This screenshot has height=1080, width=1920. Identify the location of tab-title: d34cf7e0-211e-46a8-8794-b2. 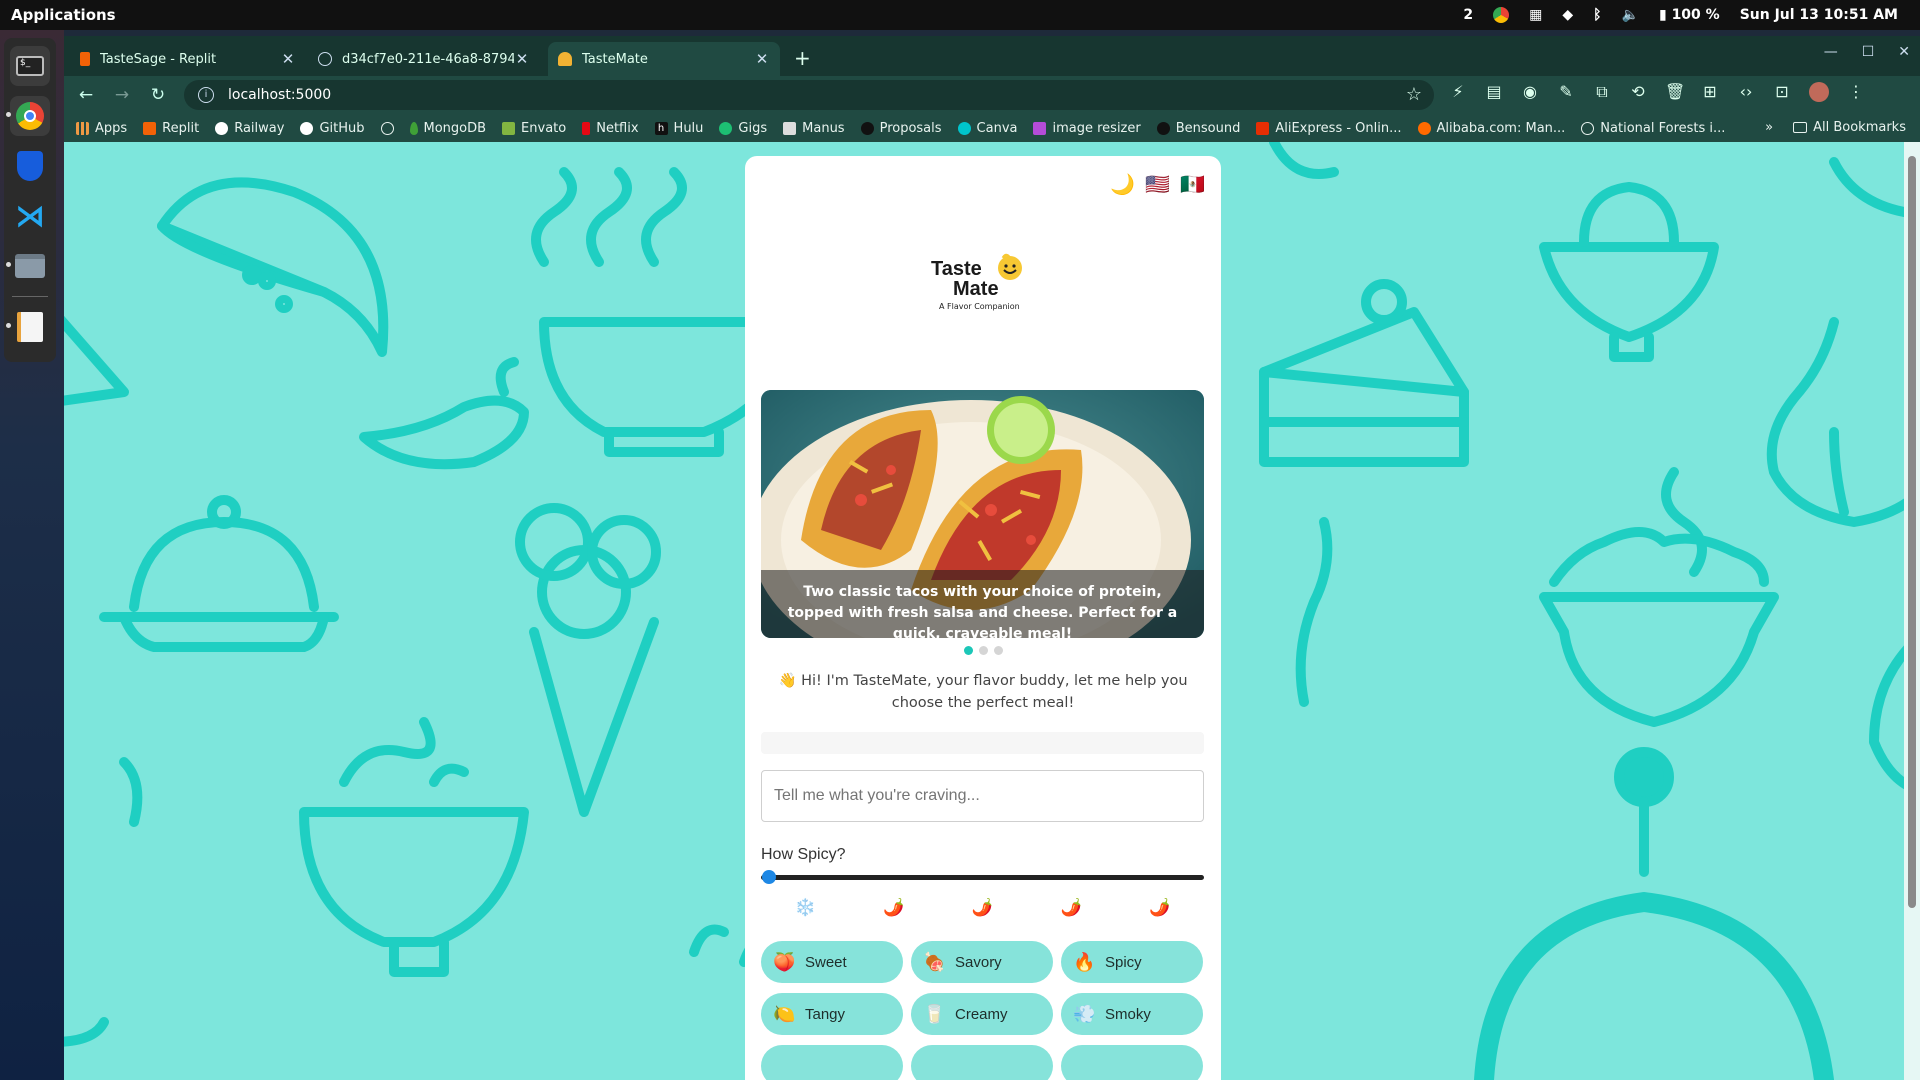
(428, 59).